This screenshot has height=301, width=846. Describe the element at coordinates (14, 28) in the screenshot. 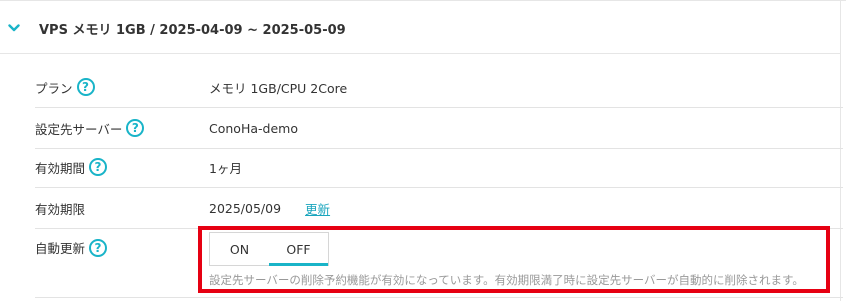

I see `chevron-down-icon` at that location.